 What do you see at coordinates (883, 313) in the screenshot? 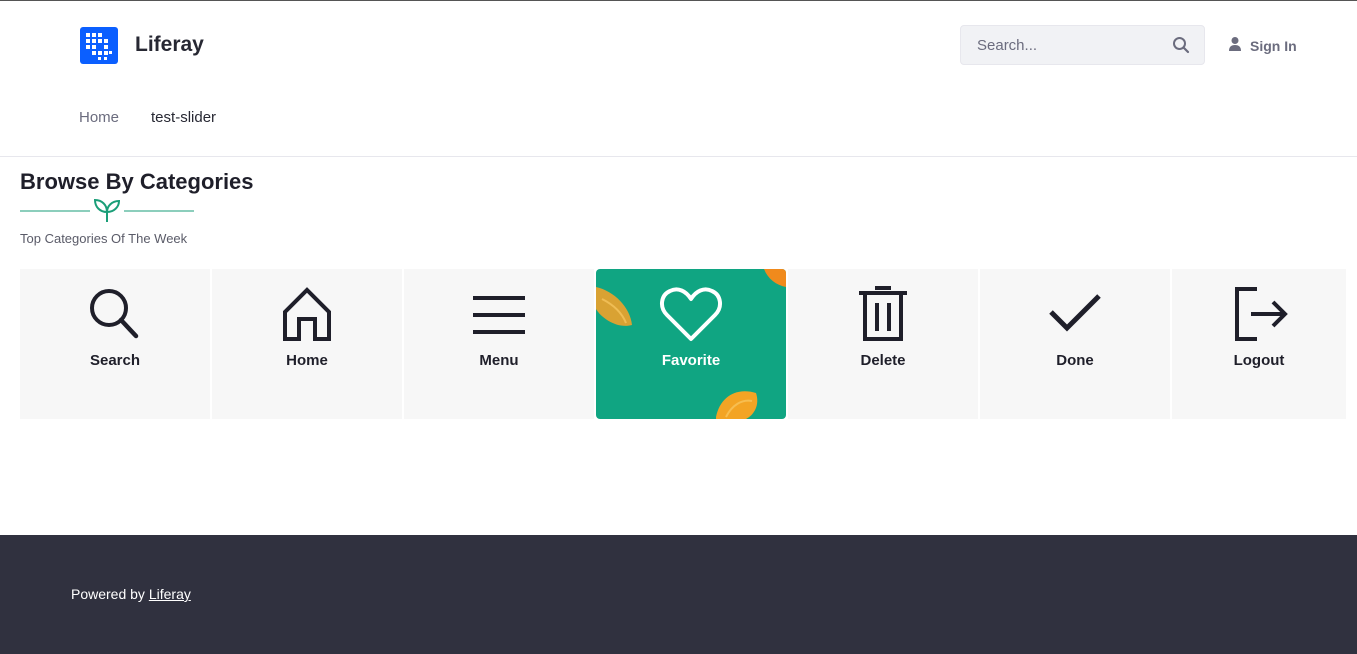
I see `trash-icon` at bounding box center [883, 313].